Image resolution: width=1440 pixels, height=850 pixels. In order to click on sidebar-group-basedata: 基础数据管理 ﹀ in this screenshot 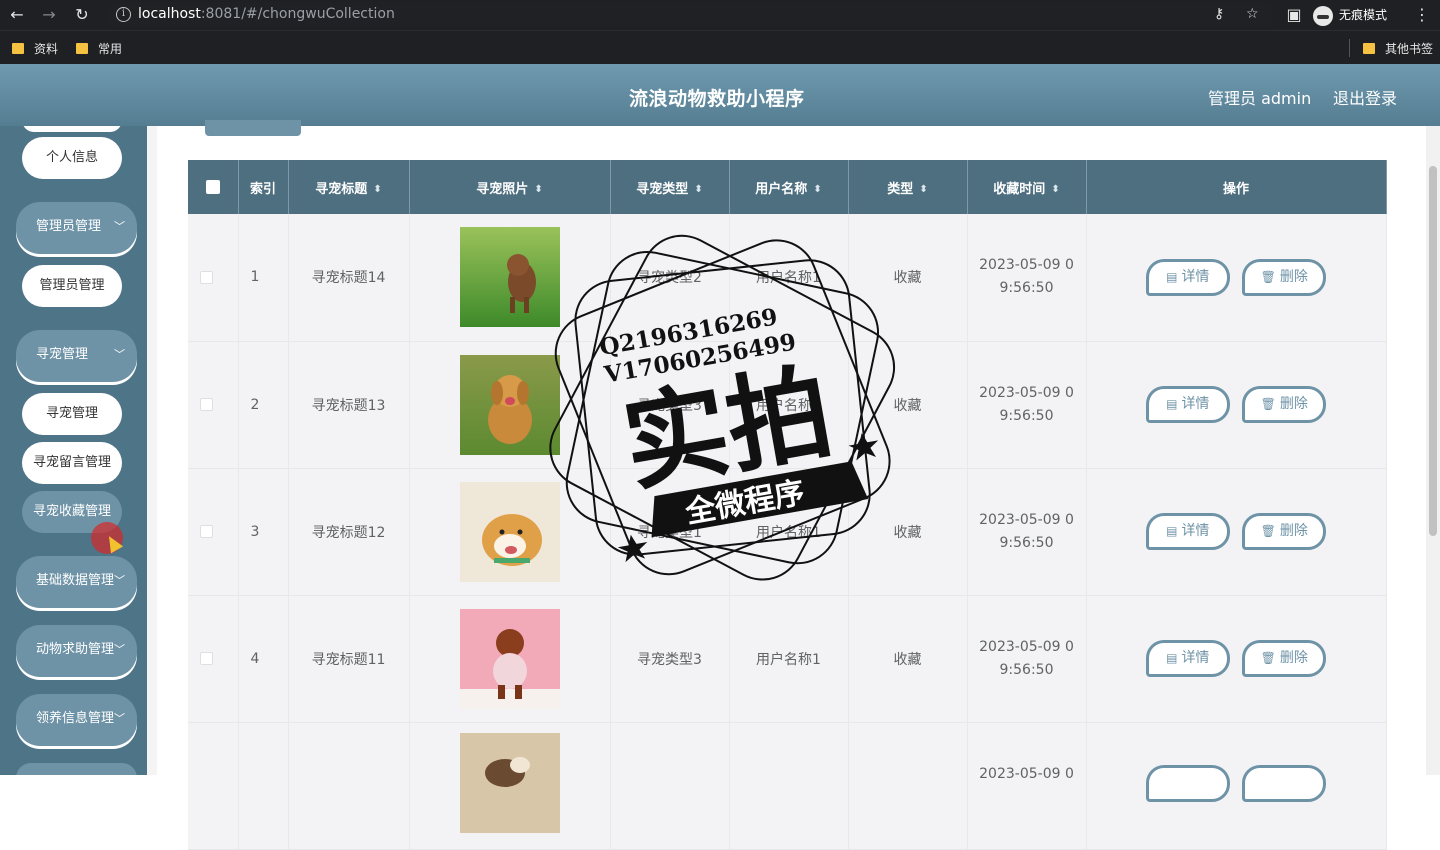, I will do `click(76, 582)`.